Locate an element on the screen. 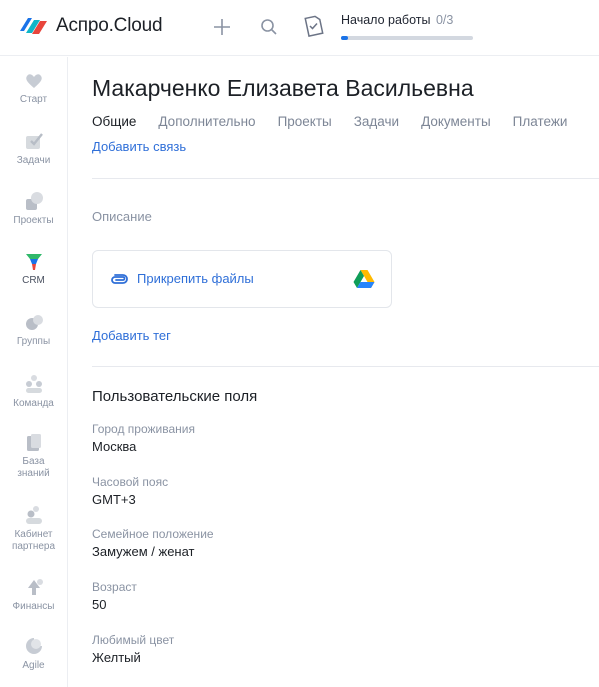  custom-field: Семейное положение Замужем / женат is located at coordinates (153, 543).